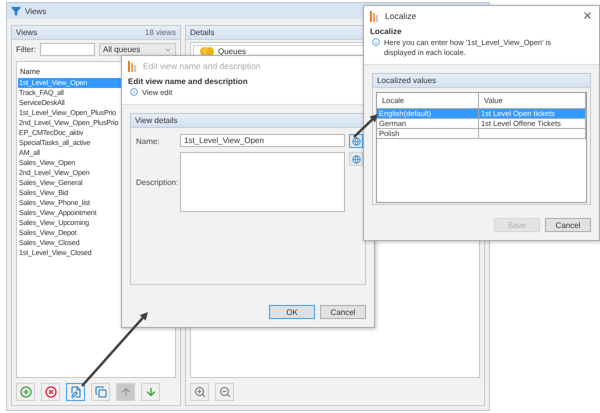 The height and width of the screenshot is (413, 600). I want to click on name-field: 1st_Level_View_Open, so click(262, 140).